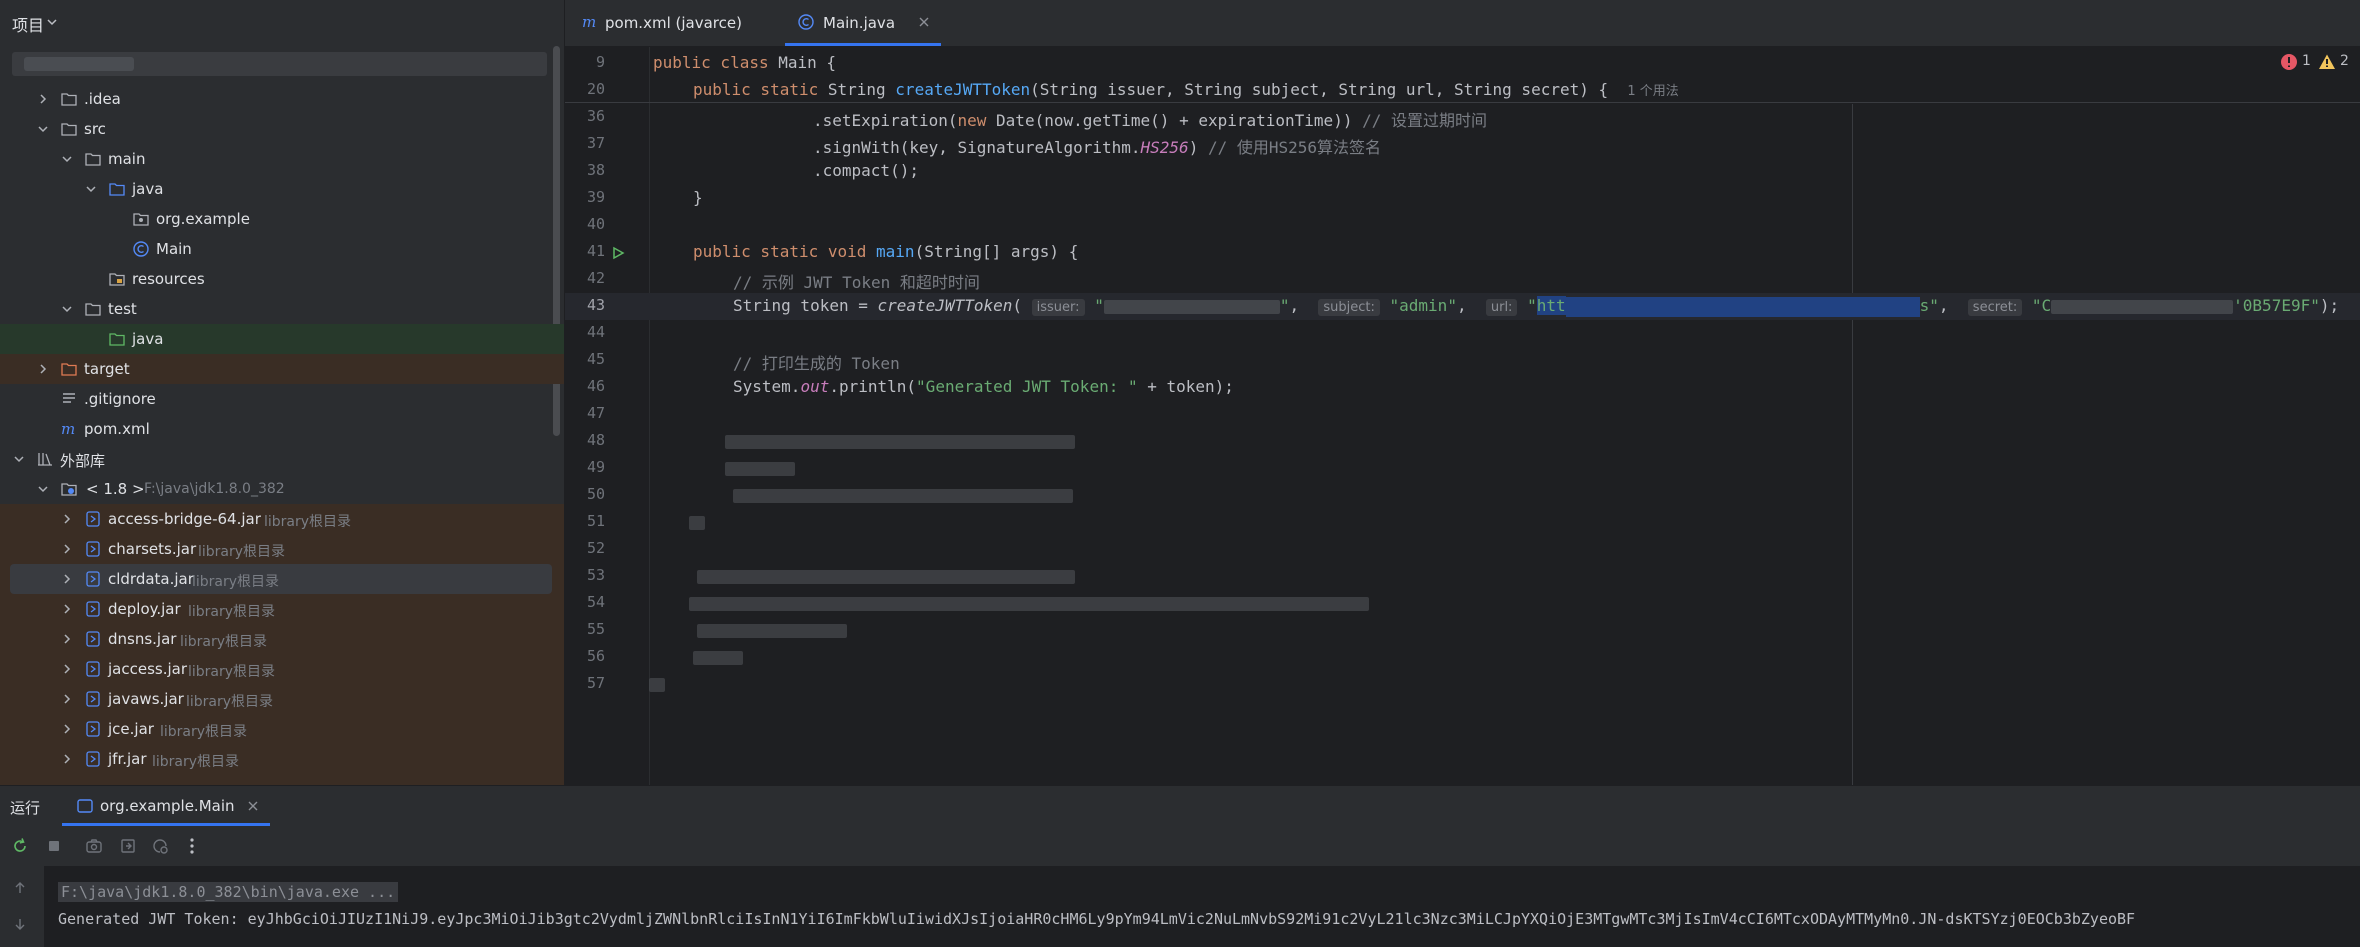  What do you see at coordinates (282, 99) in the screenshot?
I see `tree-item-idea: .idea` at bounding box center [282, 99].